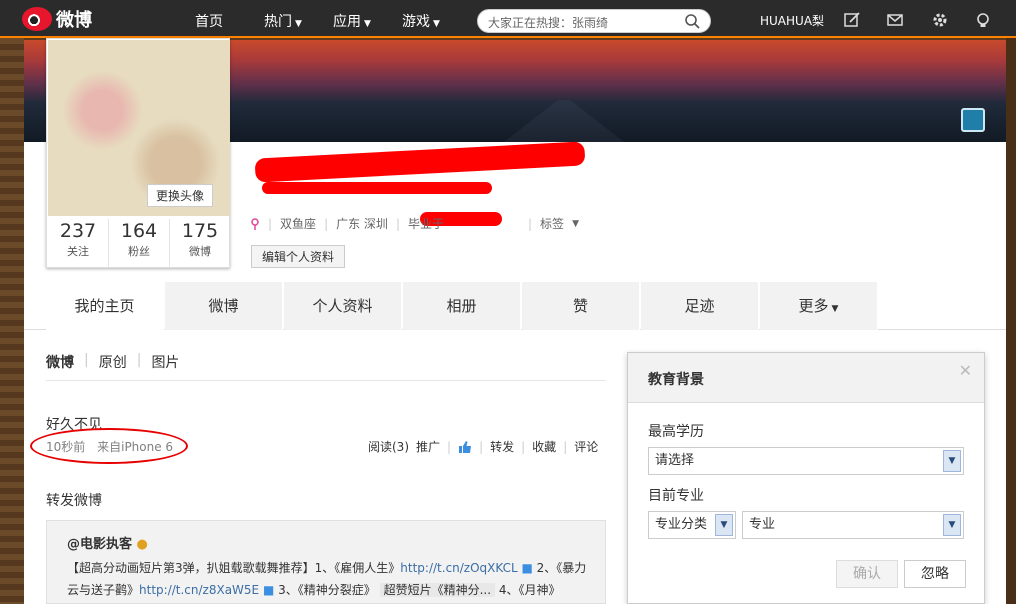  I want to click on repost-author: @电影执客 ●, so click(107, 542).